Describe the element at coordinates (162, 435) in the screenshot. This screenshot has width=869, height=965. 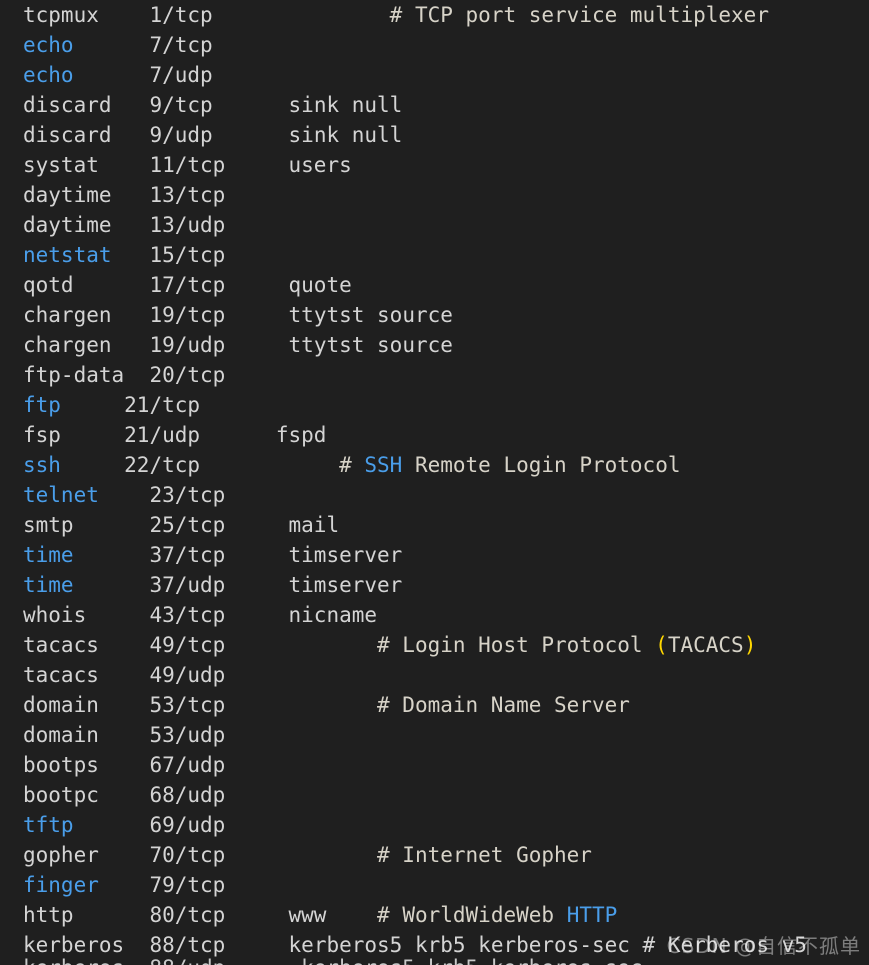
I see `code-token: 21/udp` at that location.